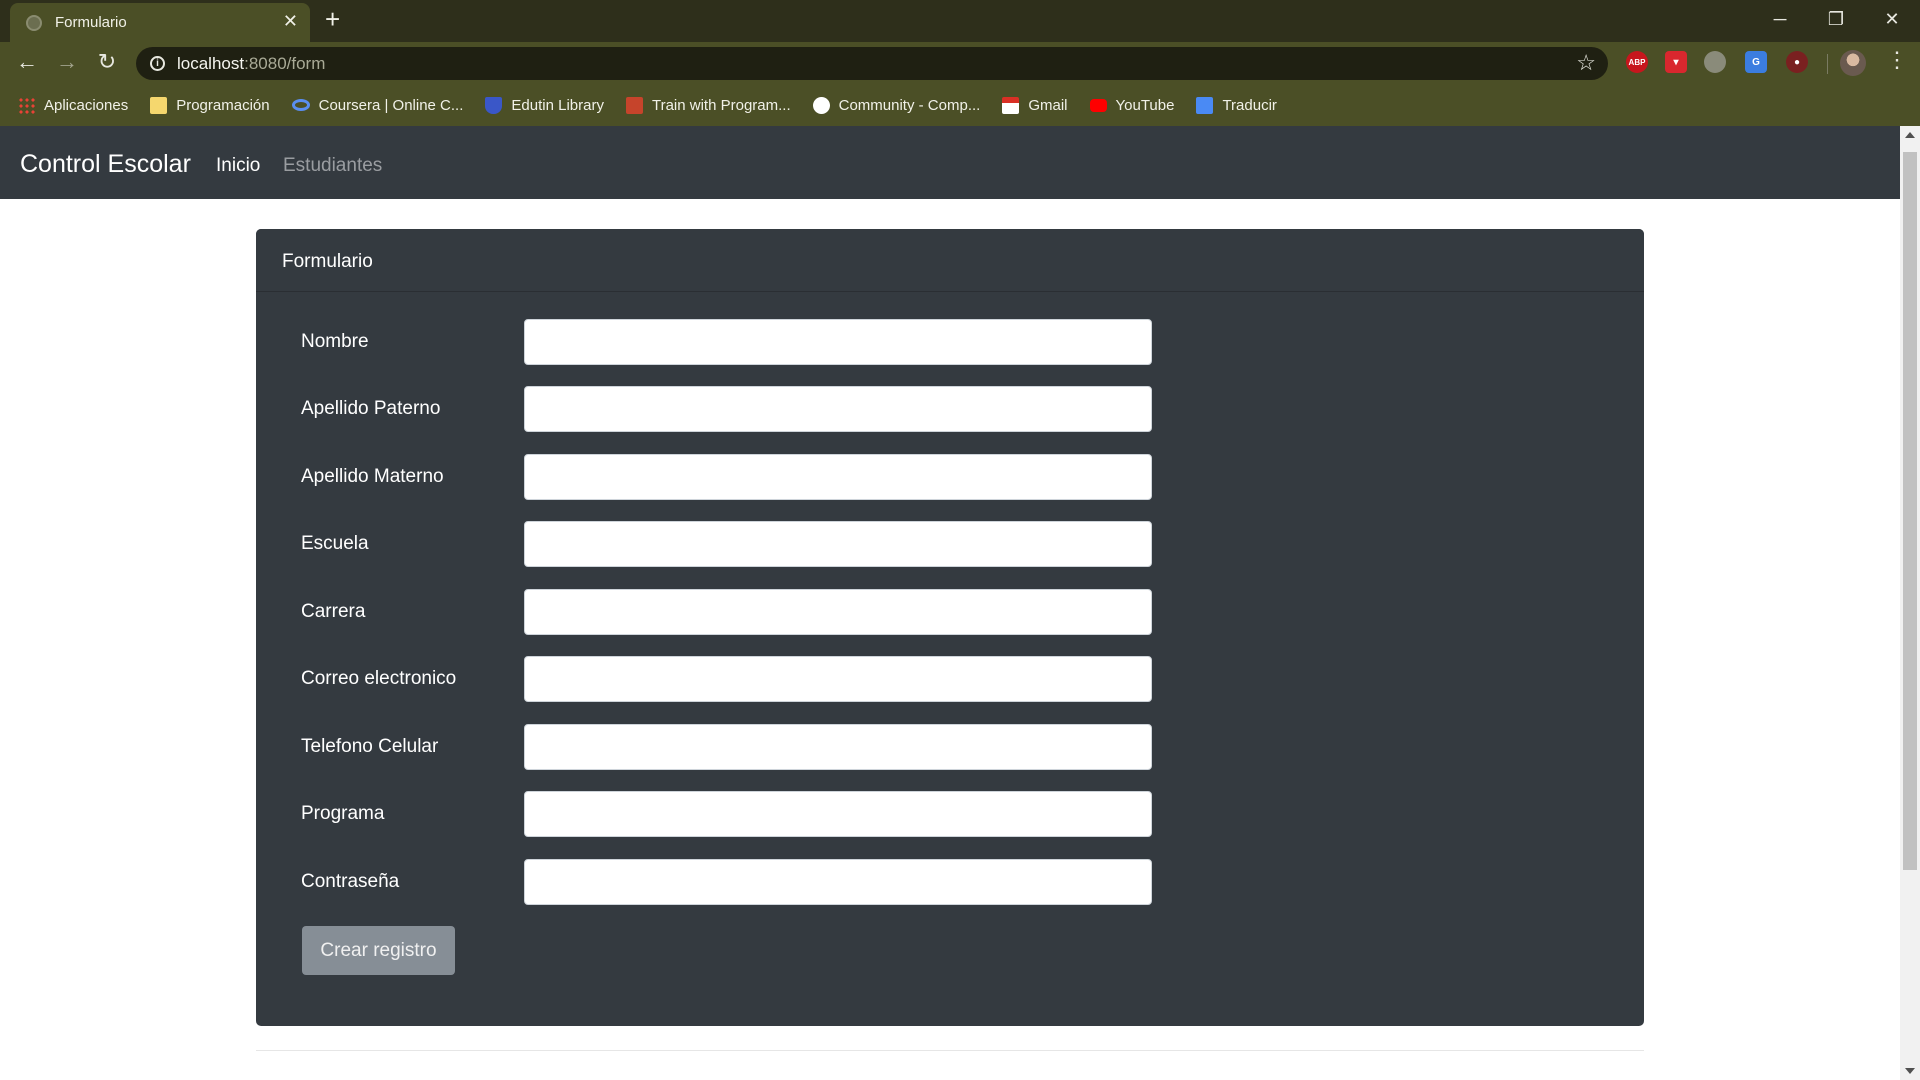 The width and height of the screenshot is (1920, 1080). I want to click on field-nombre: Nombre, so click(950, 343).